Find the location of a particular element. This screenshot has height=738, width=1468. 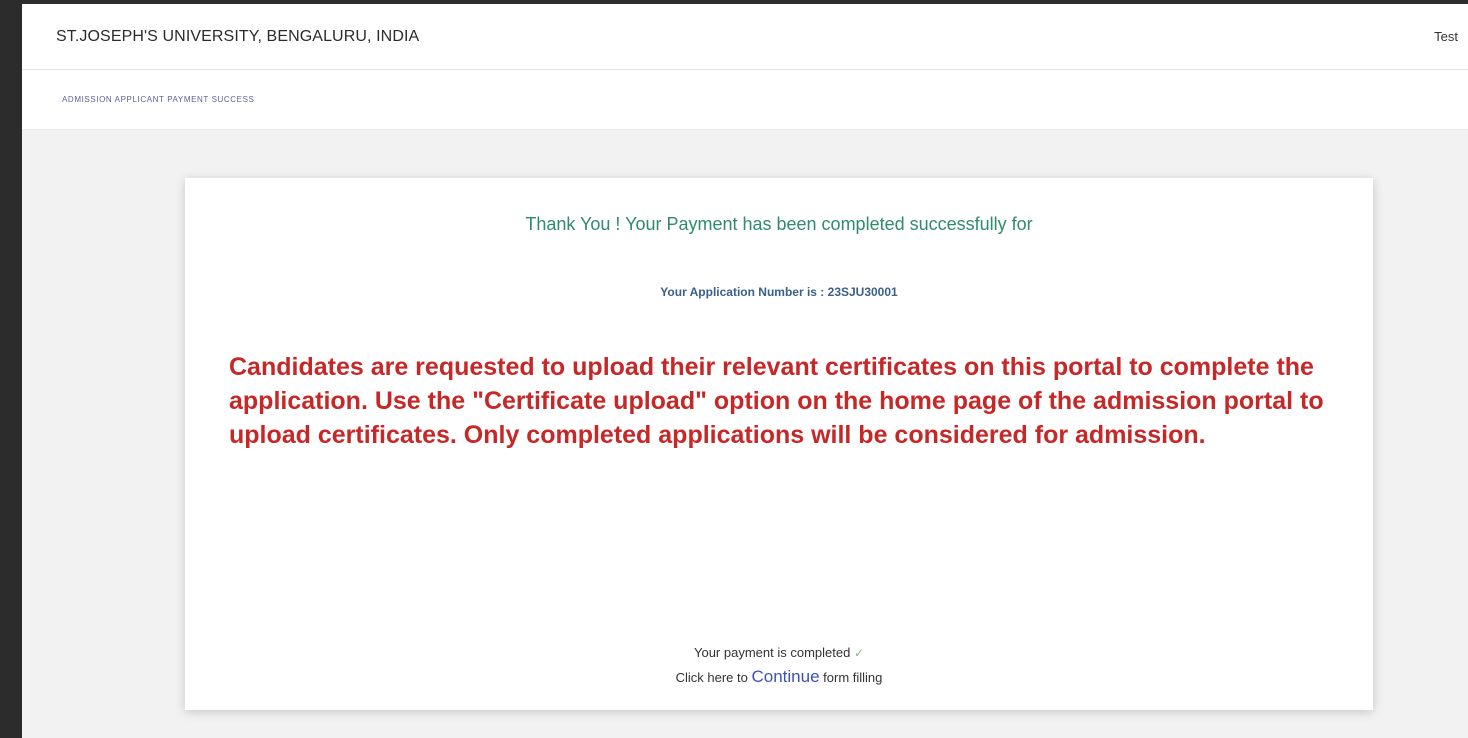

application-number: Your Application Number is : 23SJU30001 is located at coordinates (779, 292).